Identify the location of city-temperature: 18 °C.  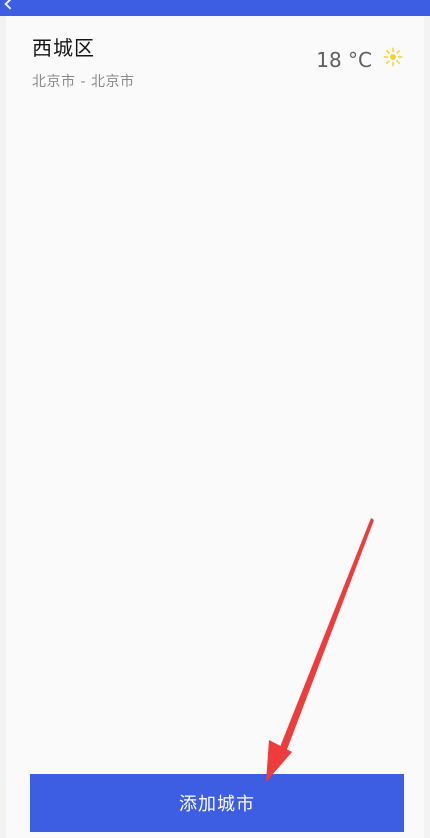
(344, 60).